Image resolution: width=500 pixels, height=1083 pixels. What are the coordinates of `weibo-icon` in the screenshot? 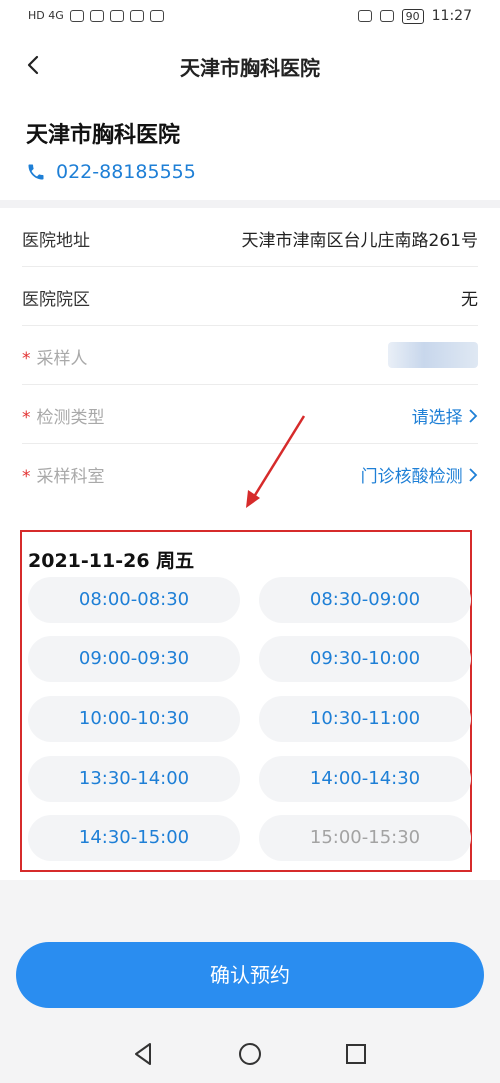 It's located at (136, 15).